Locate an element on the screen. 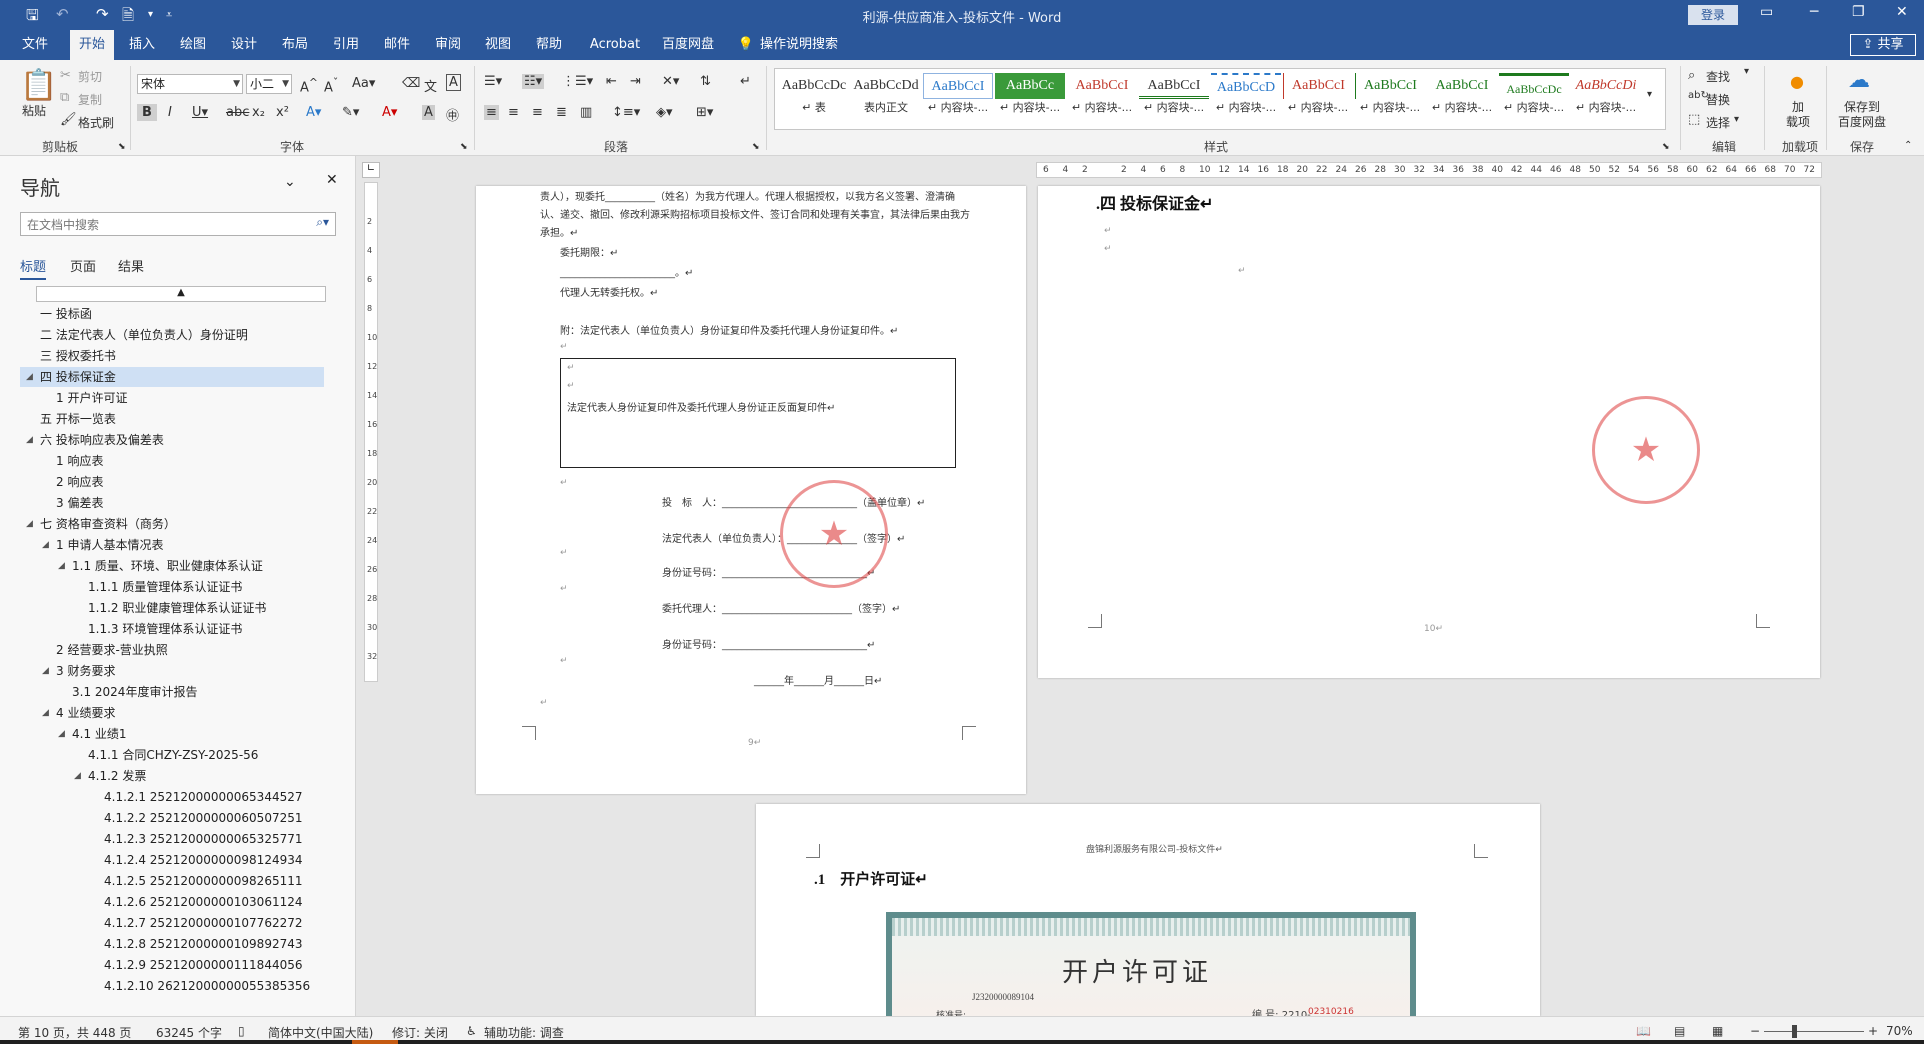  increase-indent-icon: ⇥ is located at coordinates (635, 81).